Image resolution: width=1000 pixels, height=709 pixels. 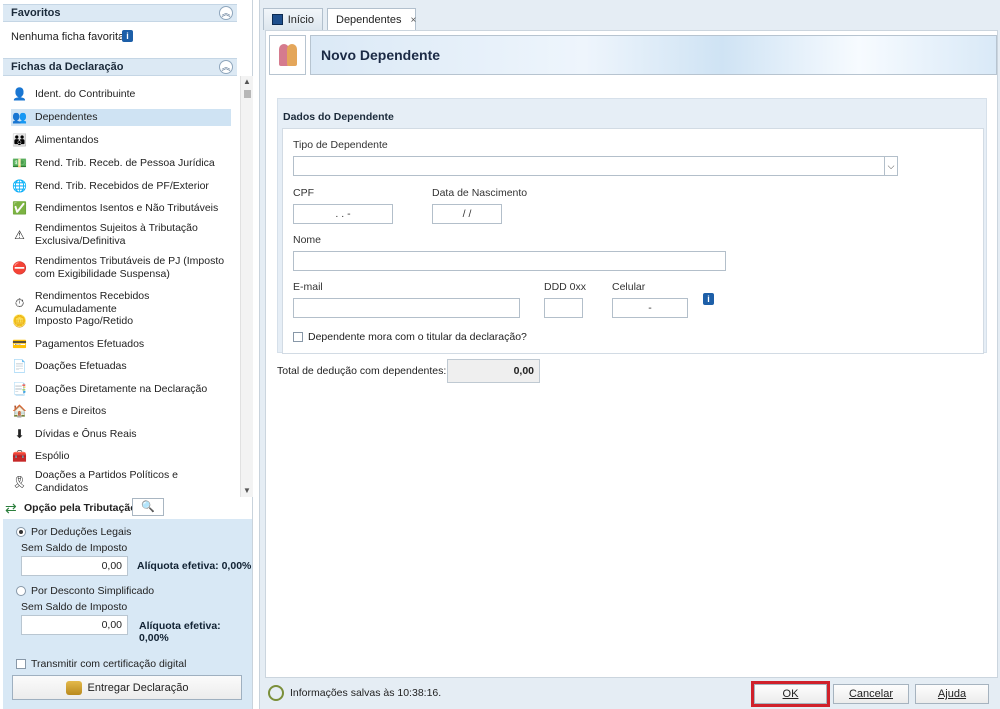 I want to click on tipo-dependente-select: ⌵, so click(x=595, y=166).